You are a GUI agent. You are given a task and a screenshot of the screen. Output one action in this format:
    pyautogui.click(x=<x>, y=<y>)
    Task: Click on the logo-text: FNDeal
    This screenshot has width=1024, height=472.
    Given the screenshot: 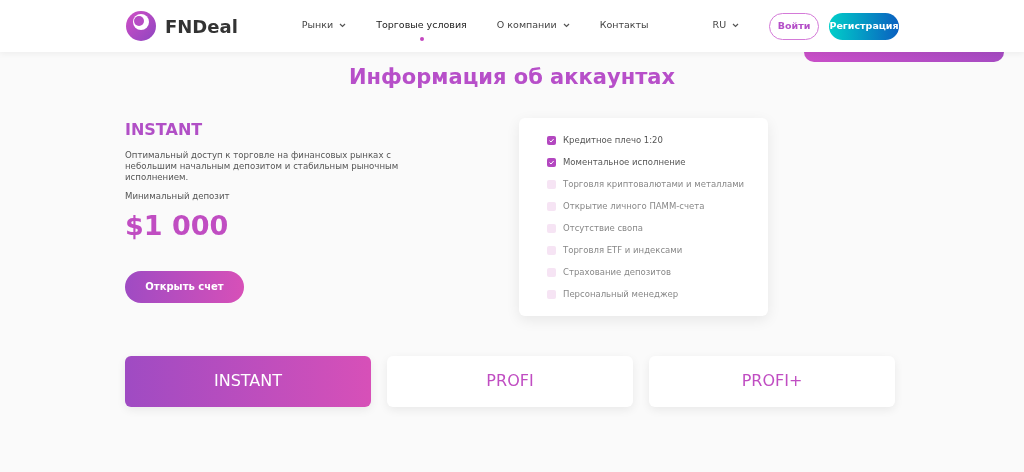 What is the action you would take?
    pyautogui.click(x=201, y=26)
    